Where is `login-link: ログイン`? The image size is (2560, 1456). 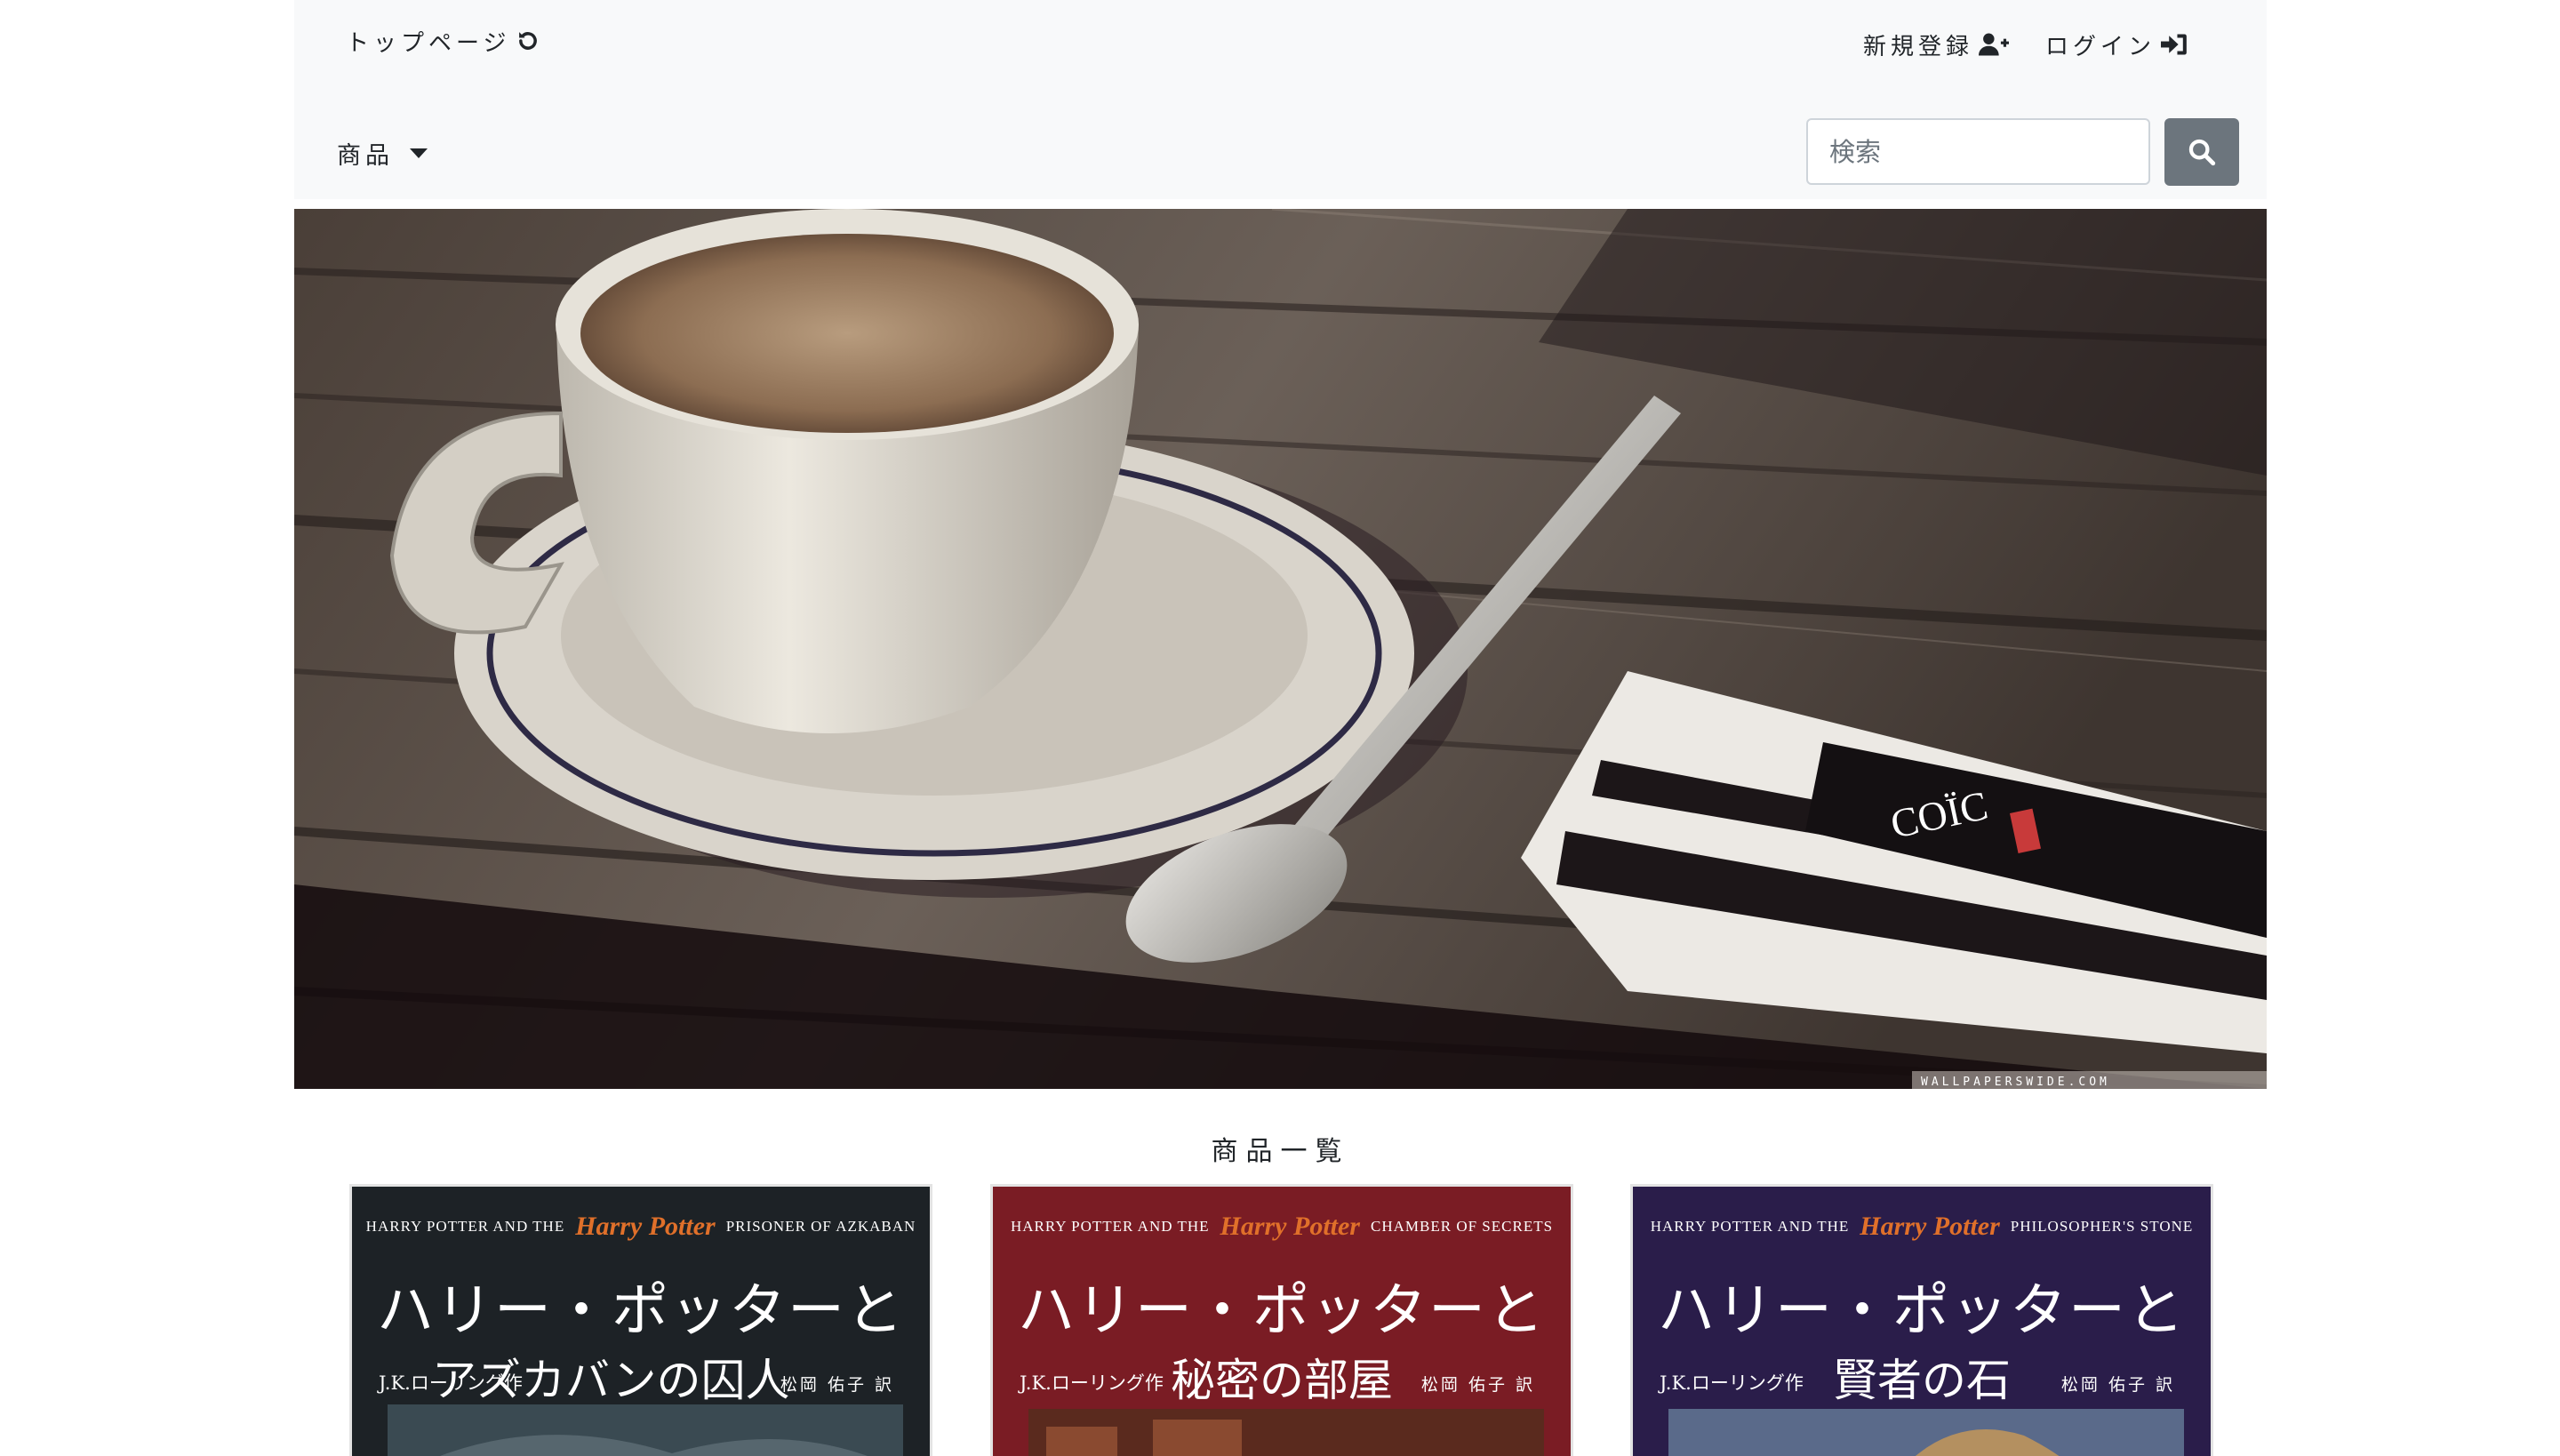
login-link: ログイン is located at coordinates (2116, 44).